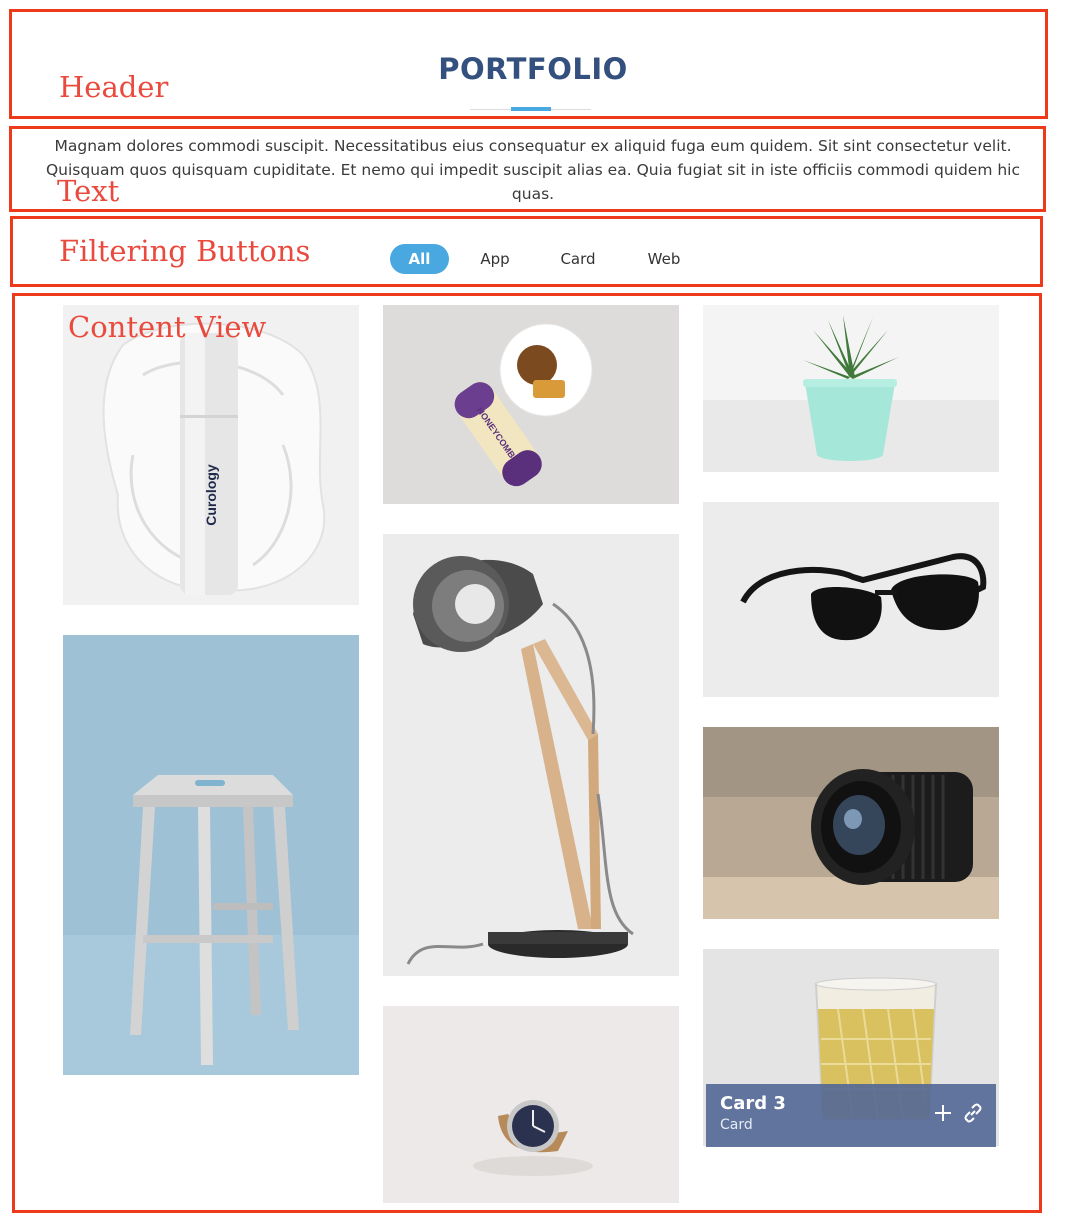 This screenshot has width=1066, height=1215. What do you see at coordinates (167, 327) in the screenshot?
I see `annotation-content-label: Content View` at bounding box center [167, 327].